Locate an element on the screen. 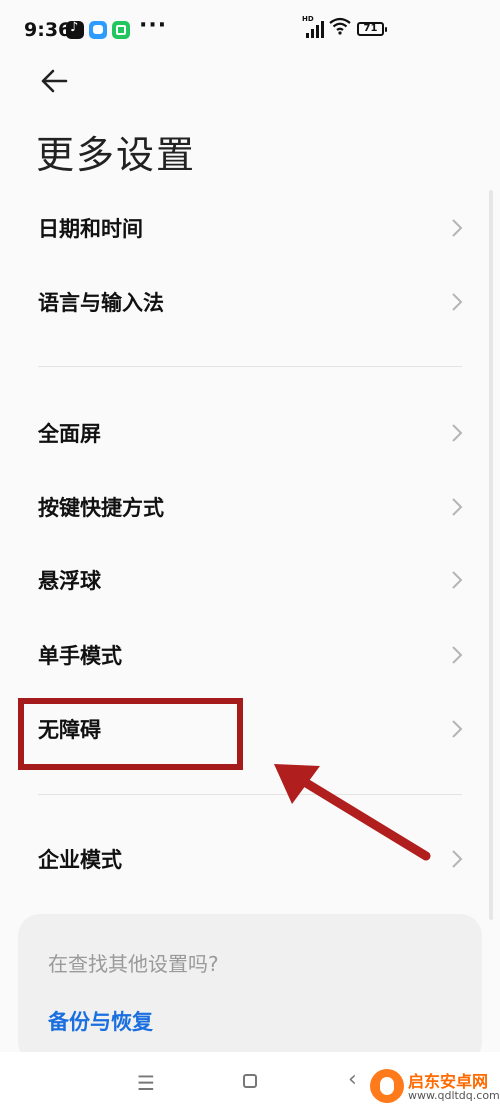  card-question: 在查找其他设置吗? is located at coordinates (133, 964).